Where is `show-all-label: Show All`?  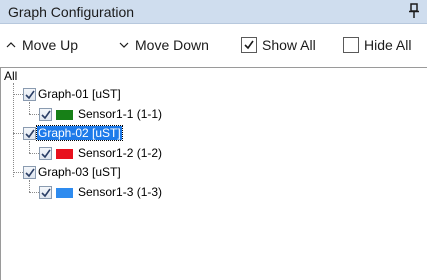
show-all-label: Show All is located at coordinates (289, 45).